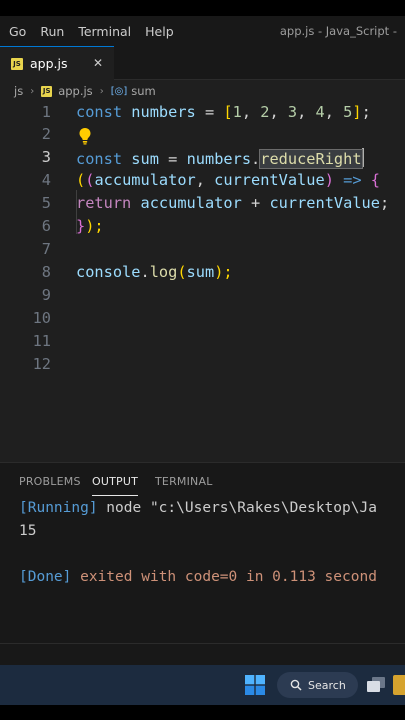  Describe the element at coordinates (46, 180) in the screenshot. I see `line-number: 4` at that location.